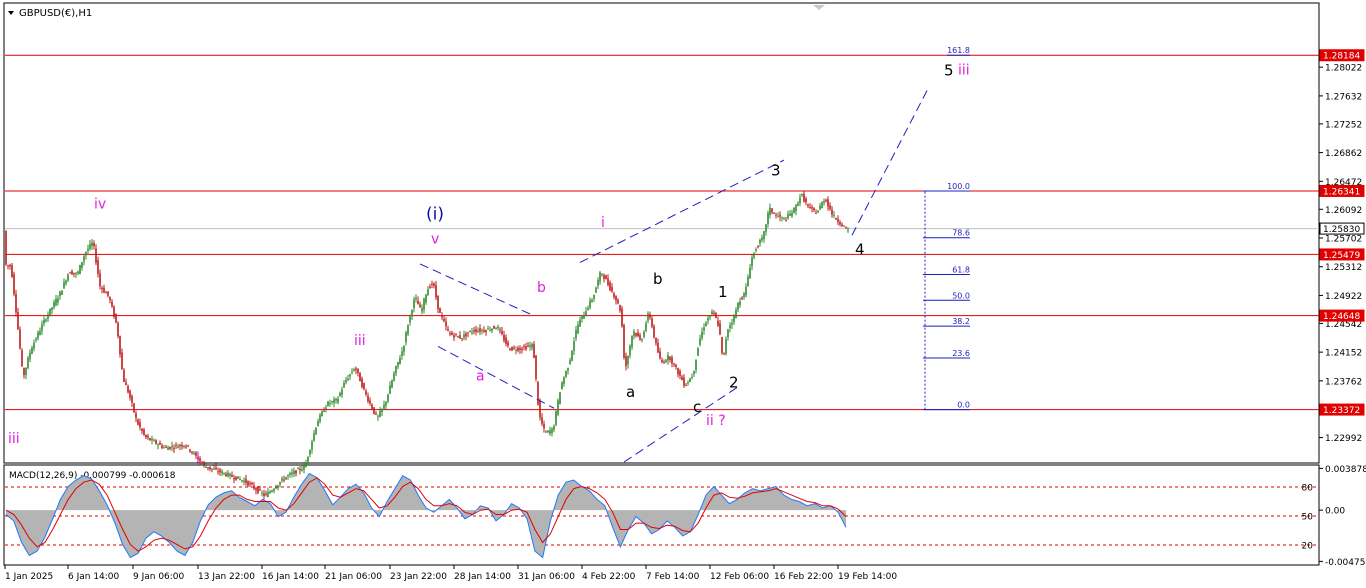  Describe the element at coordinates (159, 577) in the screenshot. I see `time-tick-label: 9 Jan 06:00` at that location.